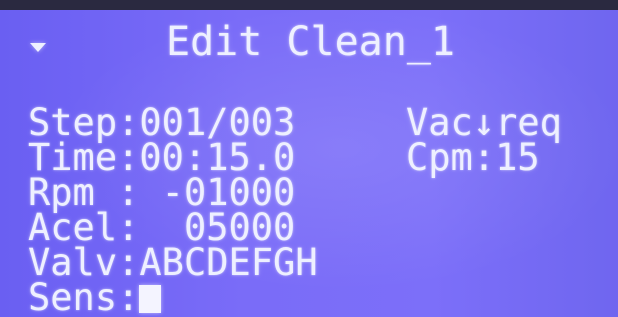 Image resolution: width=618 pixels, height=317 pixels. I want to click on sens-row: Sens:, so click(95, 296).